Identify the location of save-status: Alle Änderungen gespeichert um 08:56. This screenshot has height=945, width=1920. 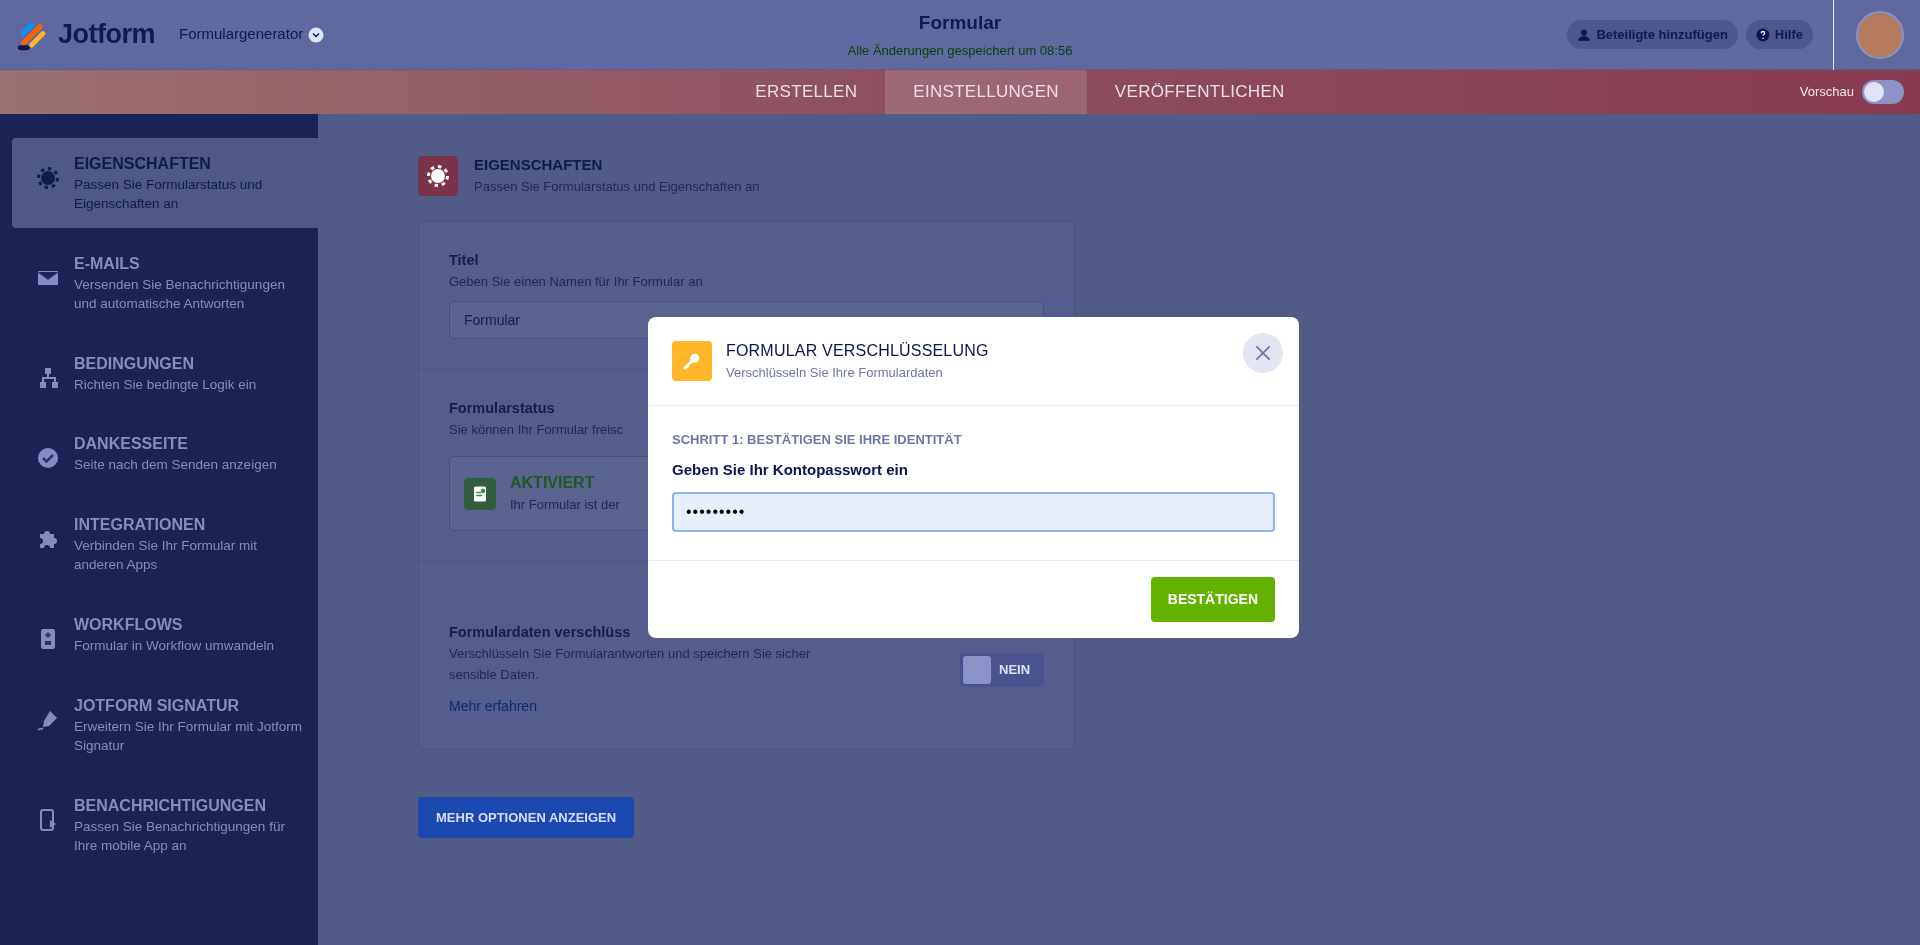
(960, 51).